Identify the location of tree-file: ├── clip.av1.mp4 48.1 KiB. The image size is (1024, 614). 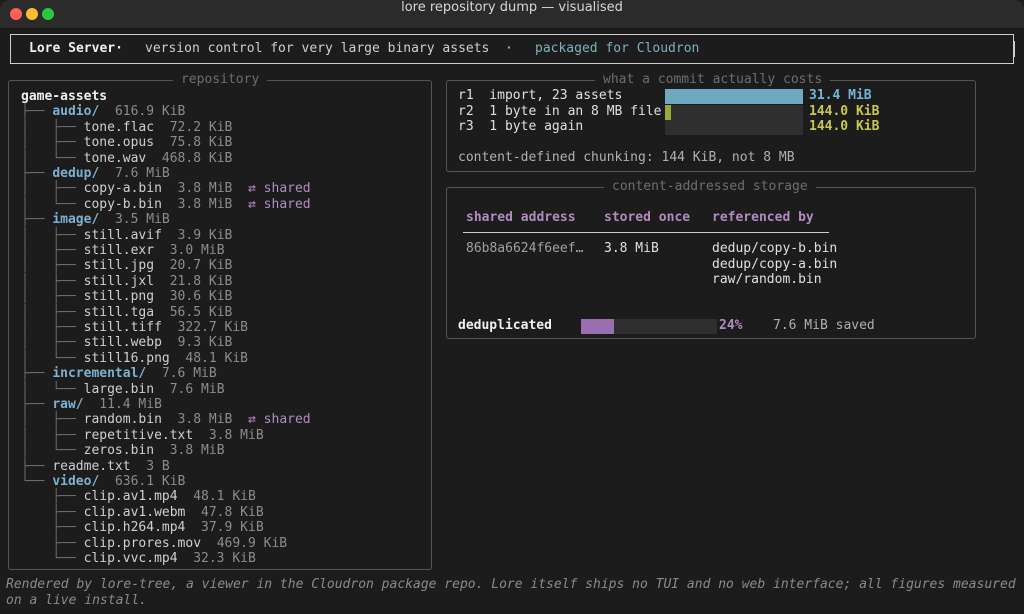
(138, 496).